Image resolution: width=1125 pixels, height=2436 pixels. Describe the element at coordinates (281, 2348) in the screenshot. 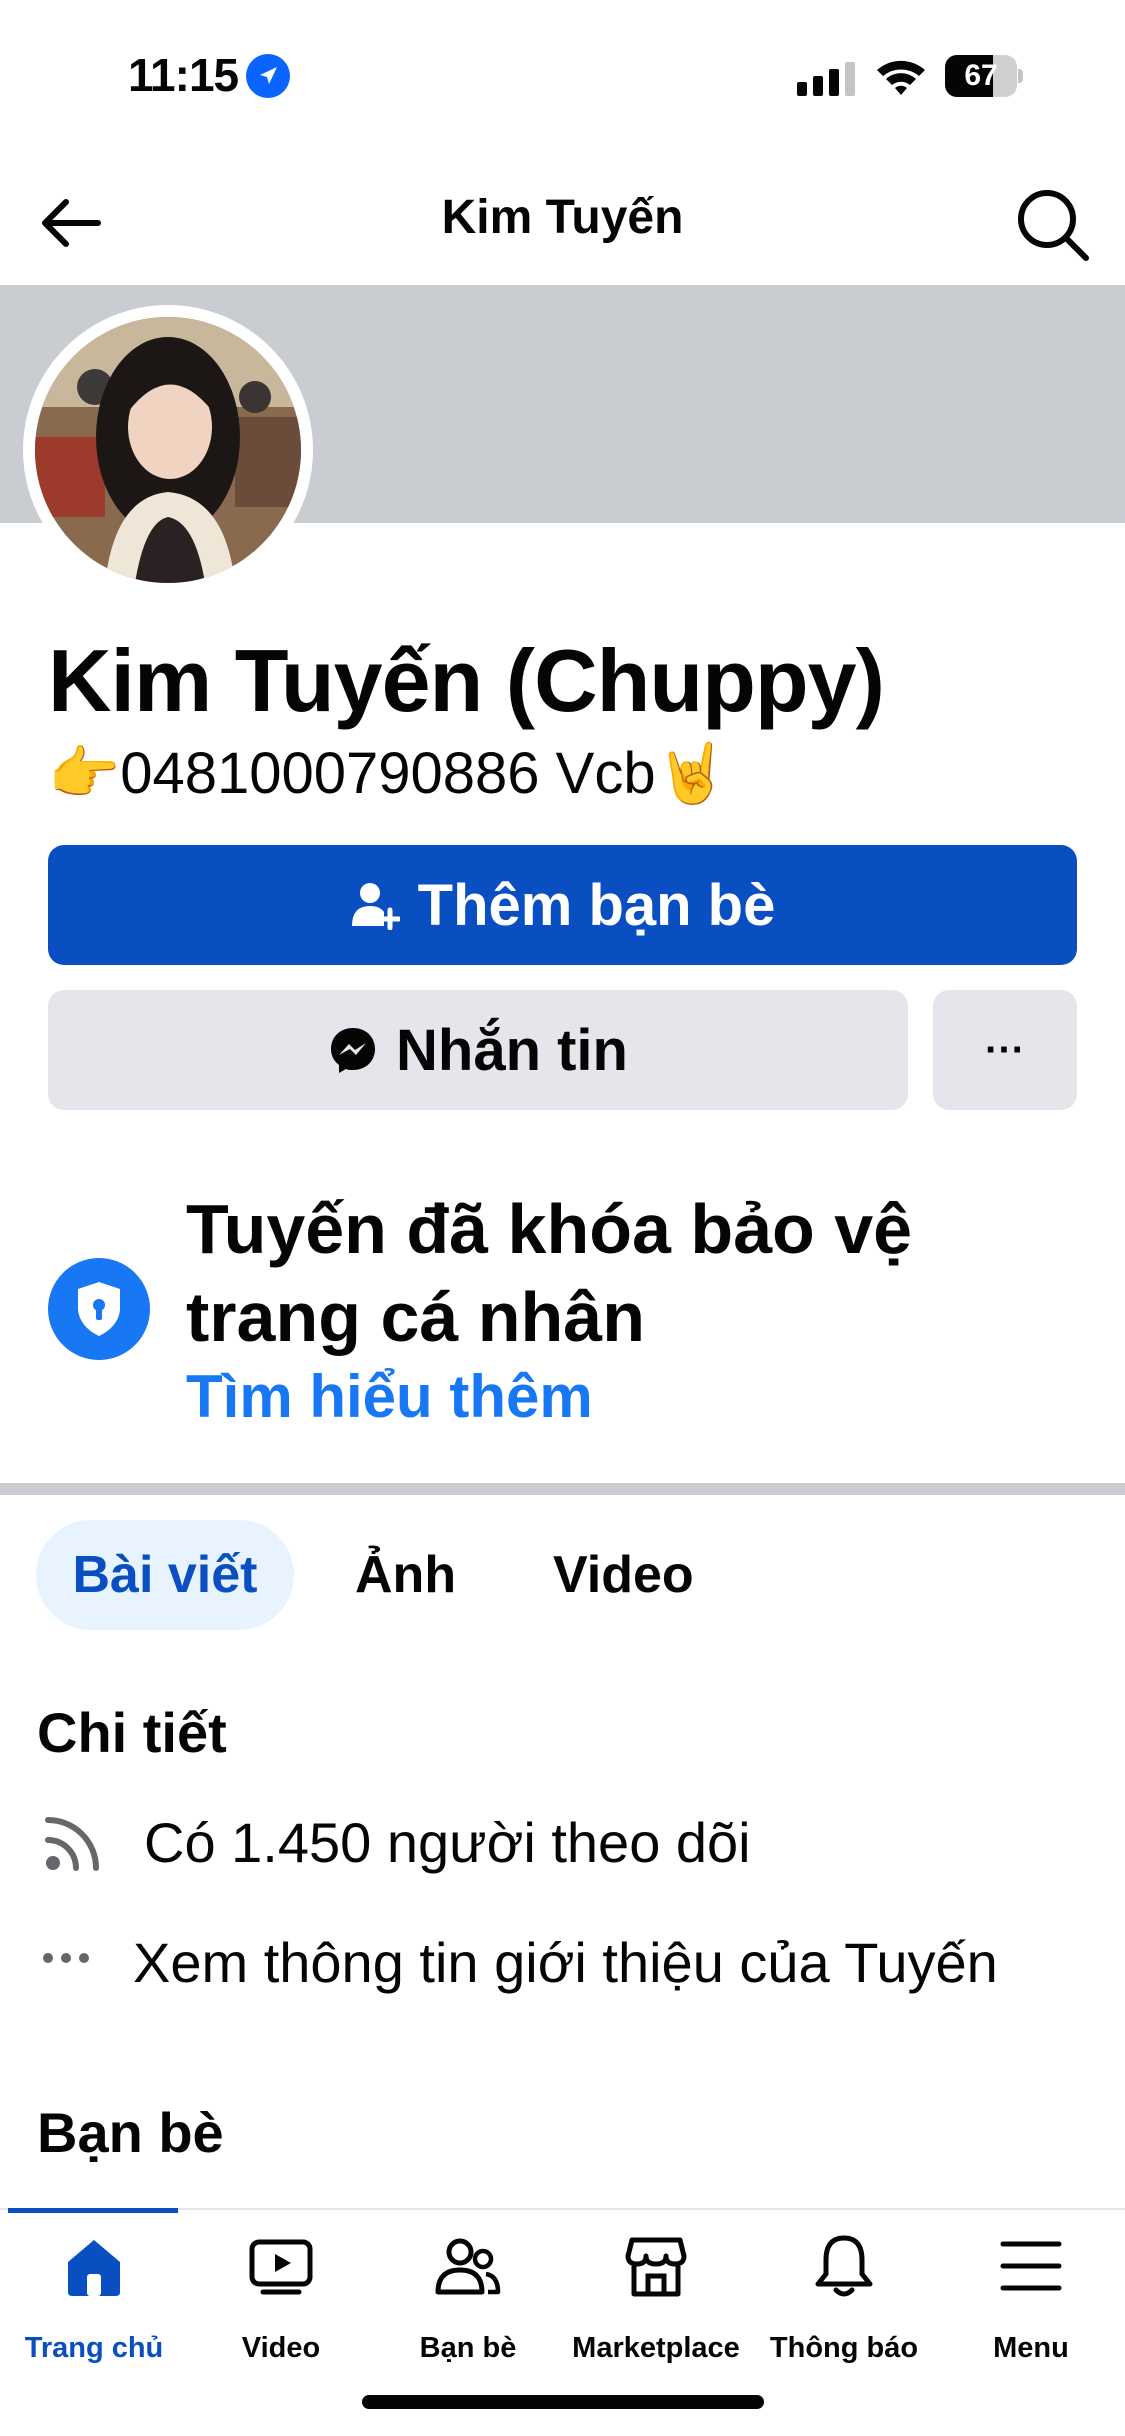

I see `nav-video-label: Video` at that location.